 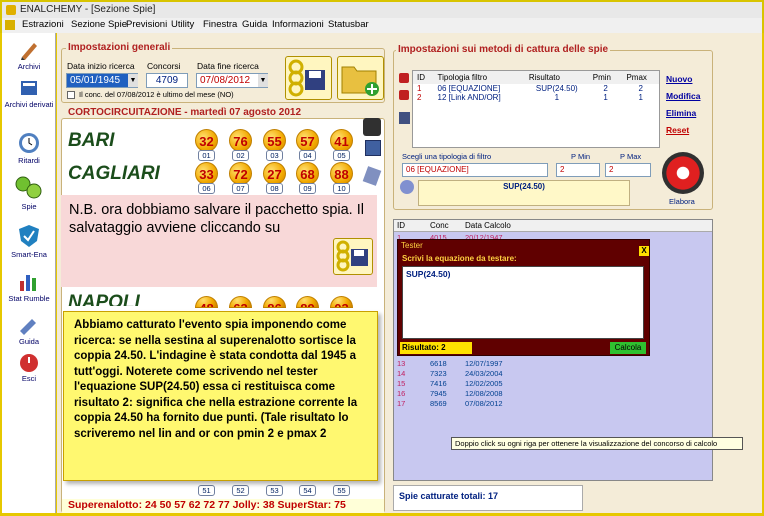 What do you see at coordinates (307, 188) in the screenshot?
I see `ball-position: 09` at bounding box center [307, 188].